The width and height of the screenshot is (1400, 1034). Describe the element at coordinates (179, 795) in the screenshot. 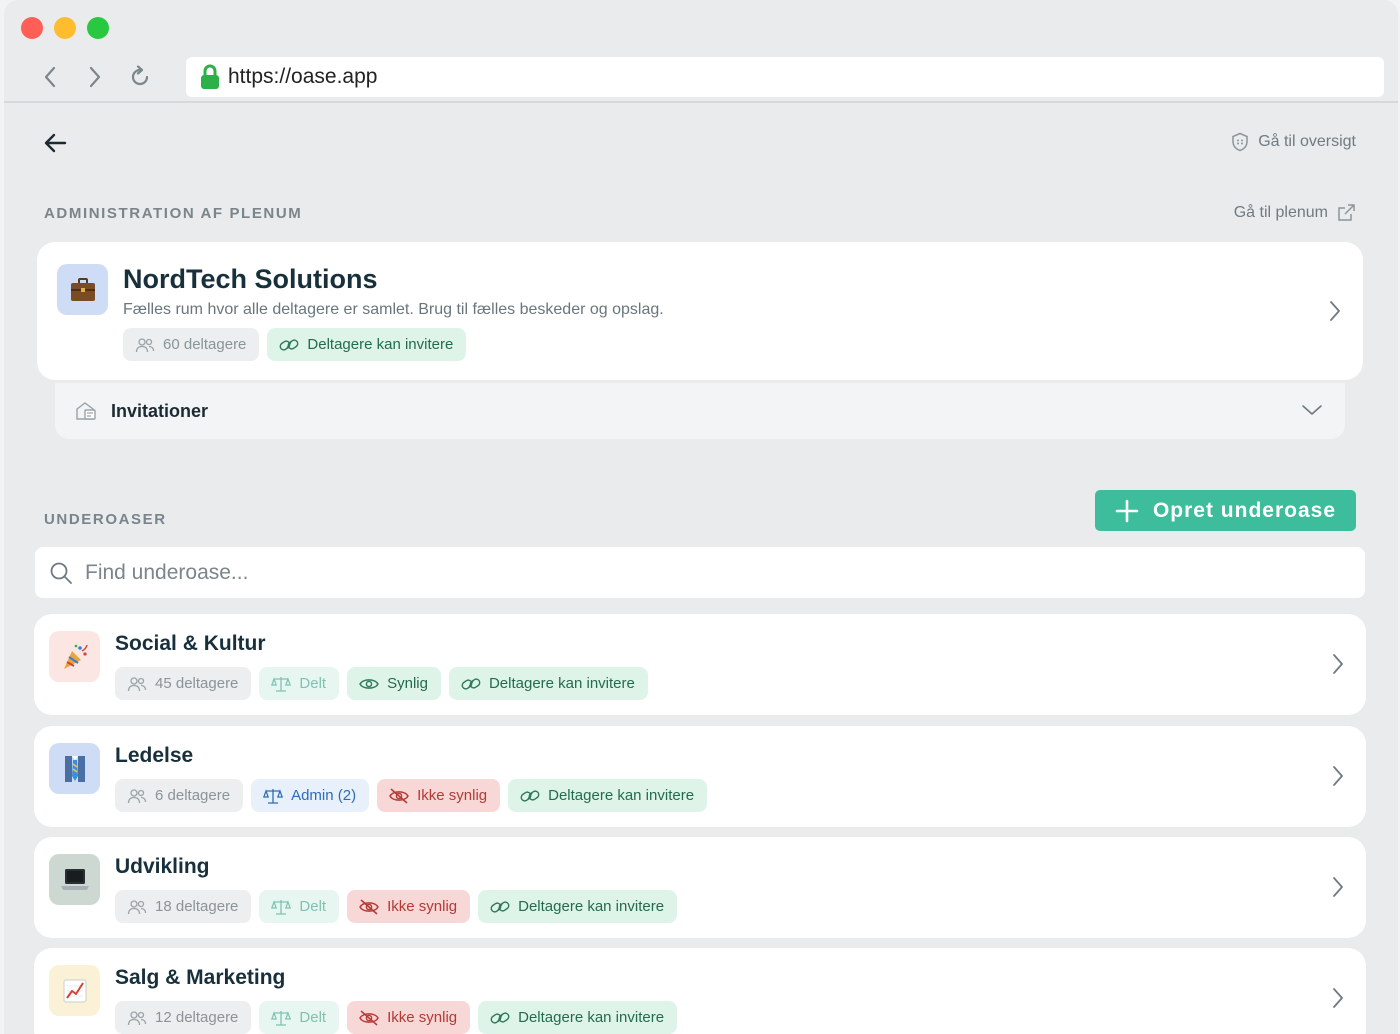

I see `members-badge: 6 deltagere` at that location.